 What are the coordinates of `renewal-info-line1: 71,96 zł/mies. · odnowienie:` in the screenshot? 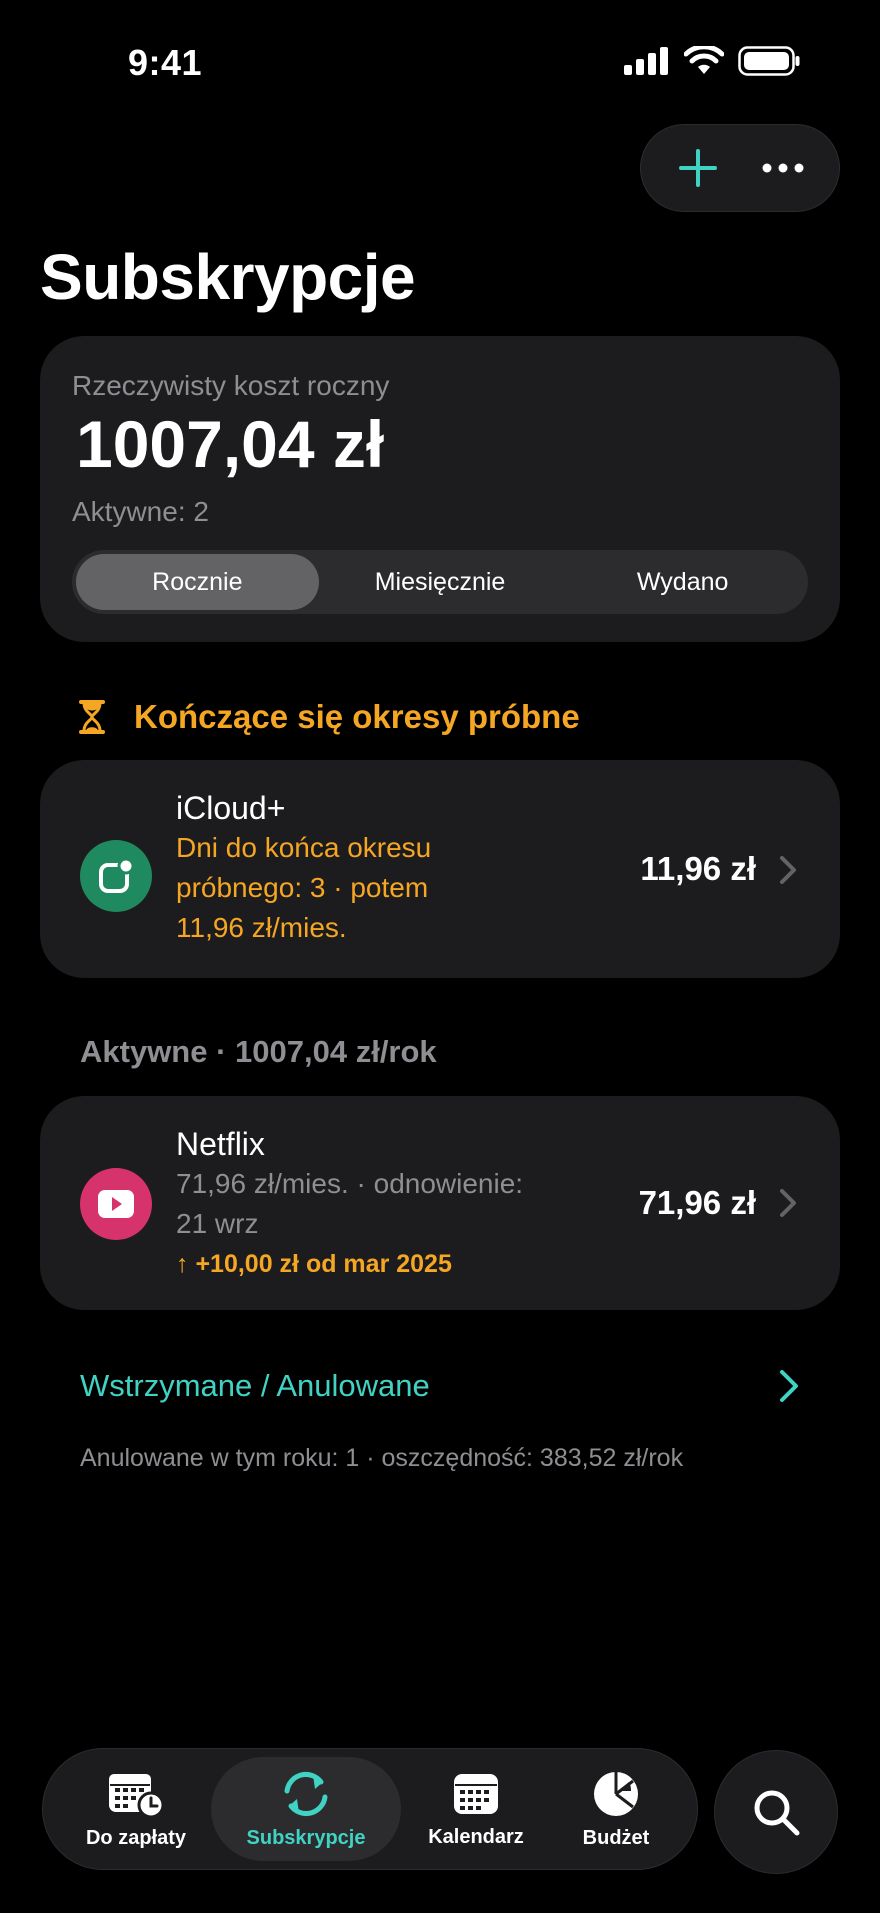 It's located at (350, 1183).